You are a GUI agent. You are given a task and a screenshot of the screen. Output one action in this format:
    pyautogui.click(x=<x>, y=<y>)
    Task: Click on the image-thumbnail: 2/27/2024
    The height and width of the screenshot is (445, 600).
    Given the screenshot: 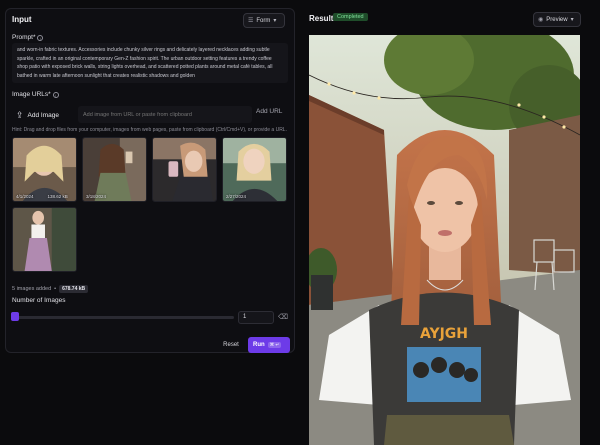 What is the action you would take?
    pyautogui.click(x=254, y=169)
    